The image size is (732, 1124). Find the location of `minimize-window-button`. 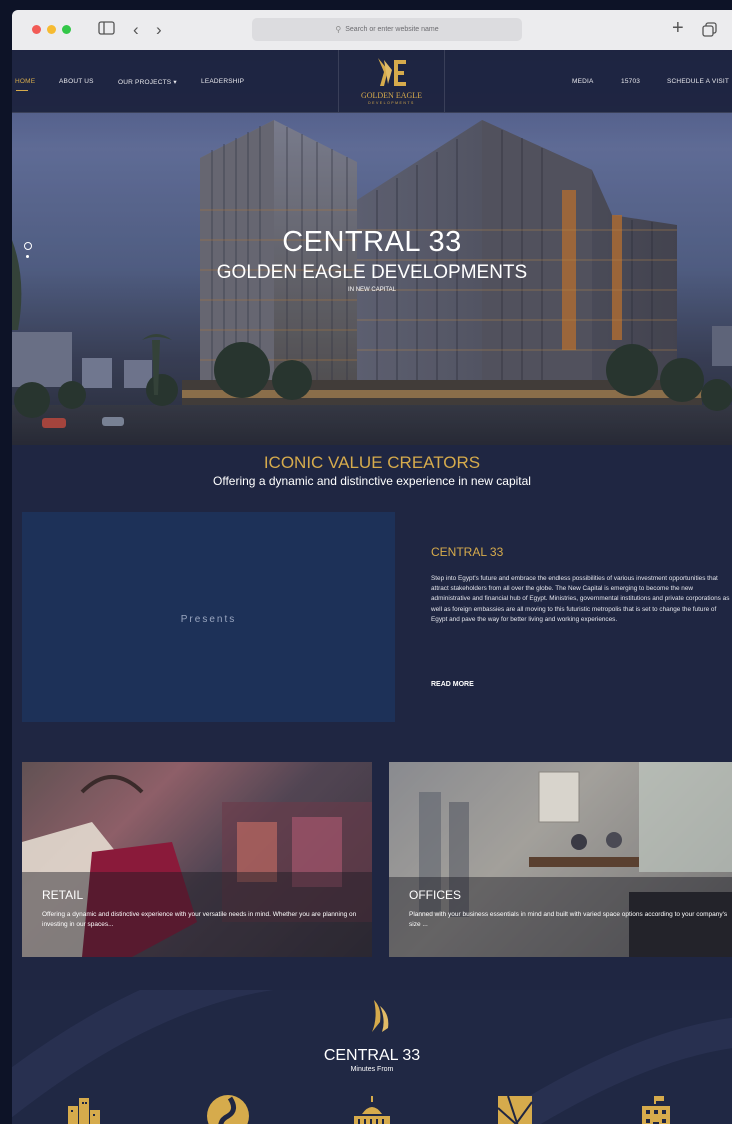

minimize-window-button is located at coordinates (51, 29).